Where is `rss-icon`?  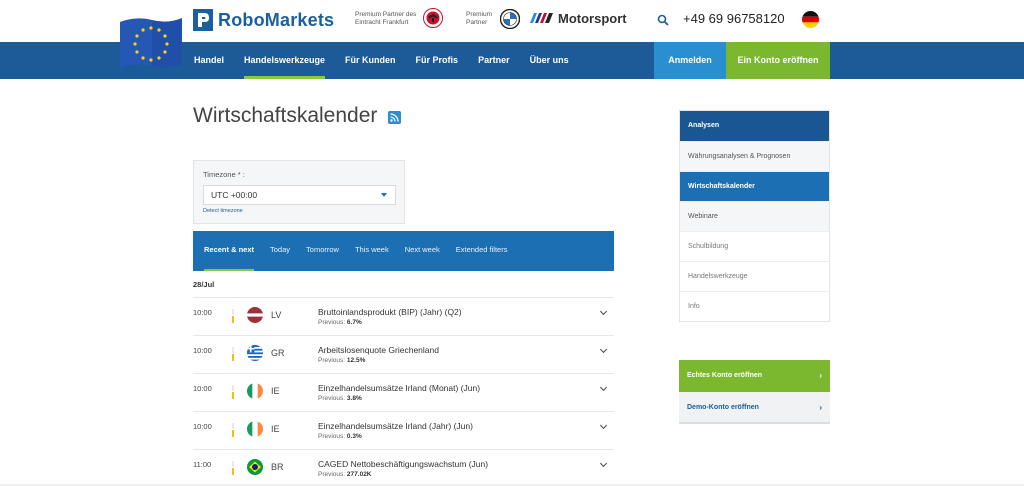 rss-icon is located at coordinates (394, 117).